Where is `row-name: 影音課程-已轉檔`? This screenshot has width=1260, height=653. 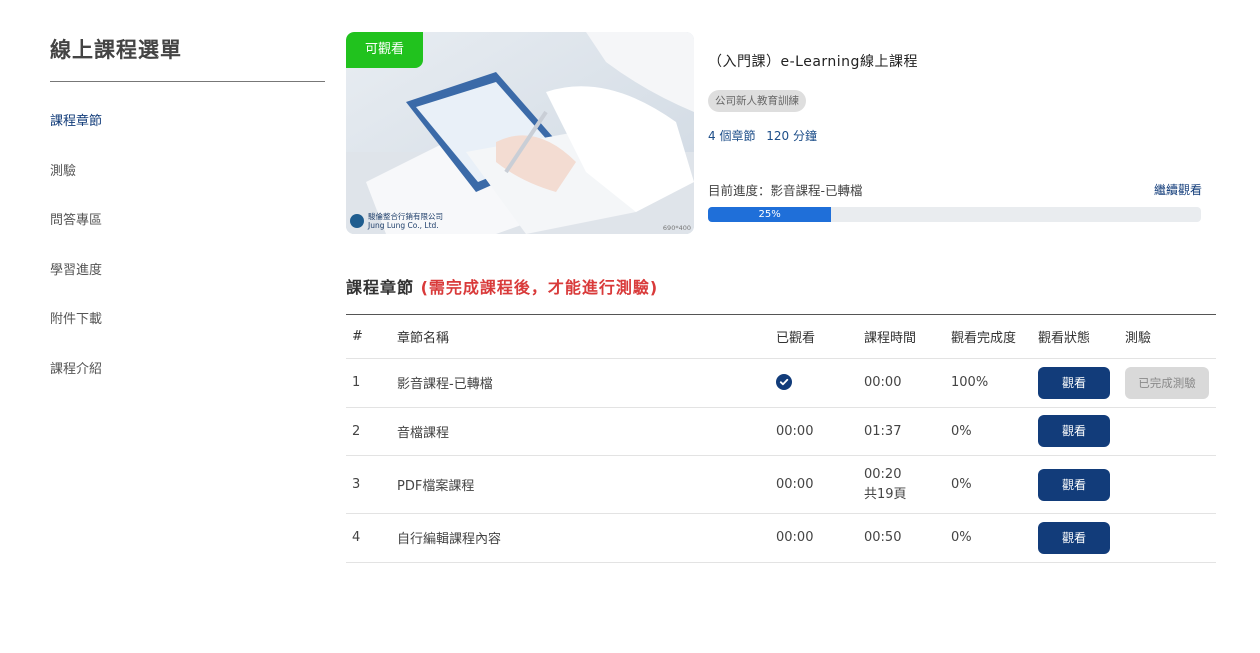
row-name: 影音課程-已轉檔 is located at coordinates (586, 383).